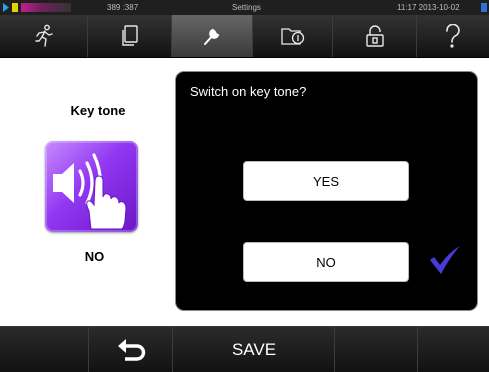  I want to click on tab-documents, so click(130, 36).